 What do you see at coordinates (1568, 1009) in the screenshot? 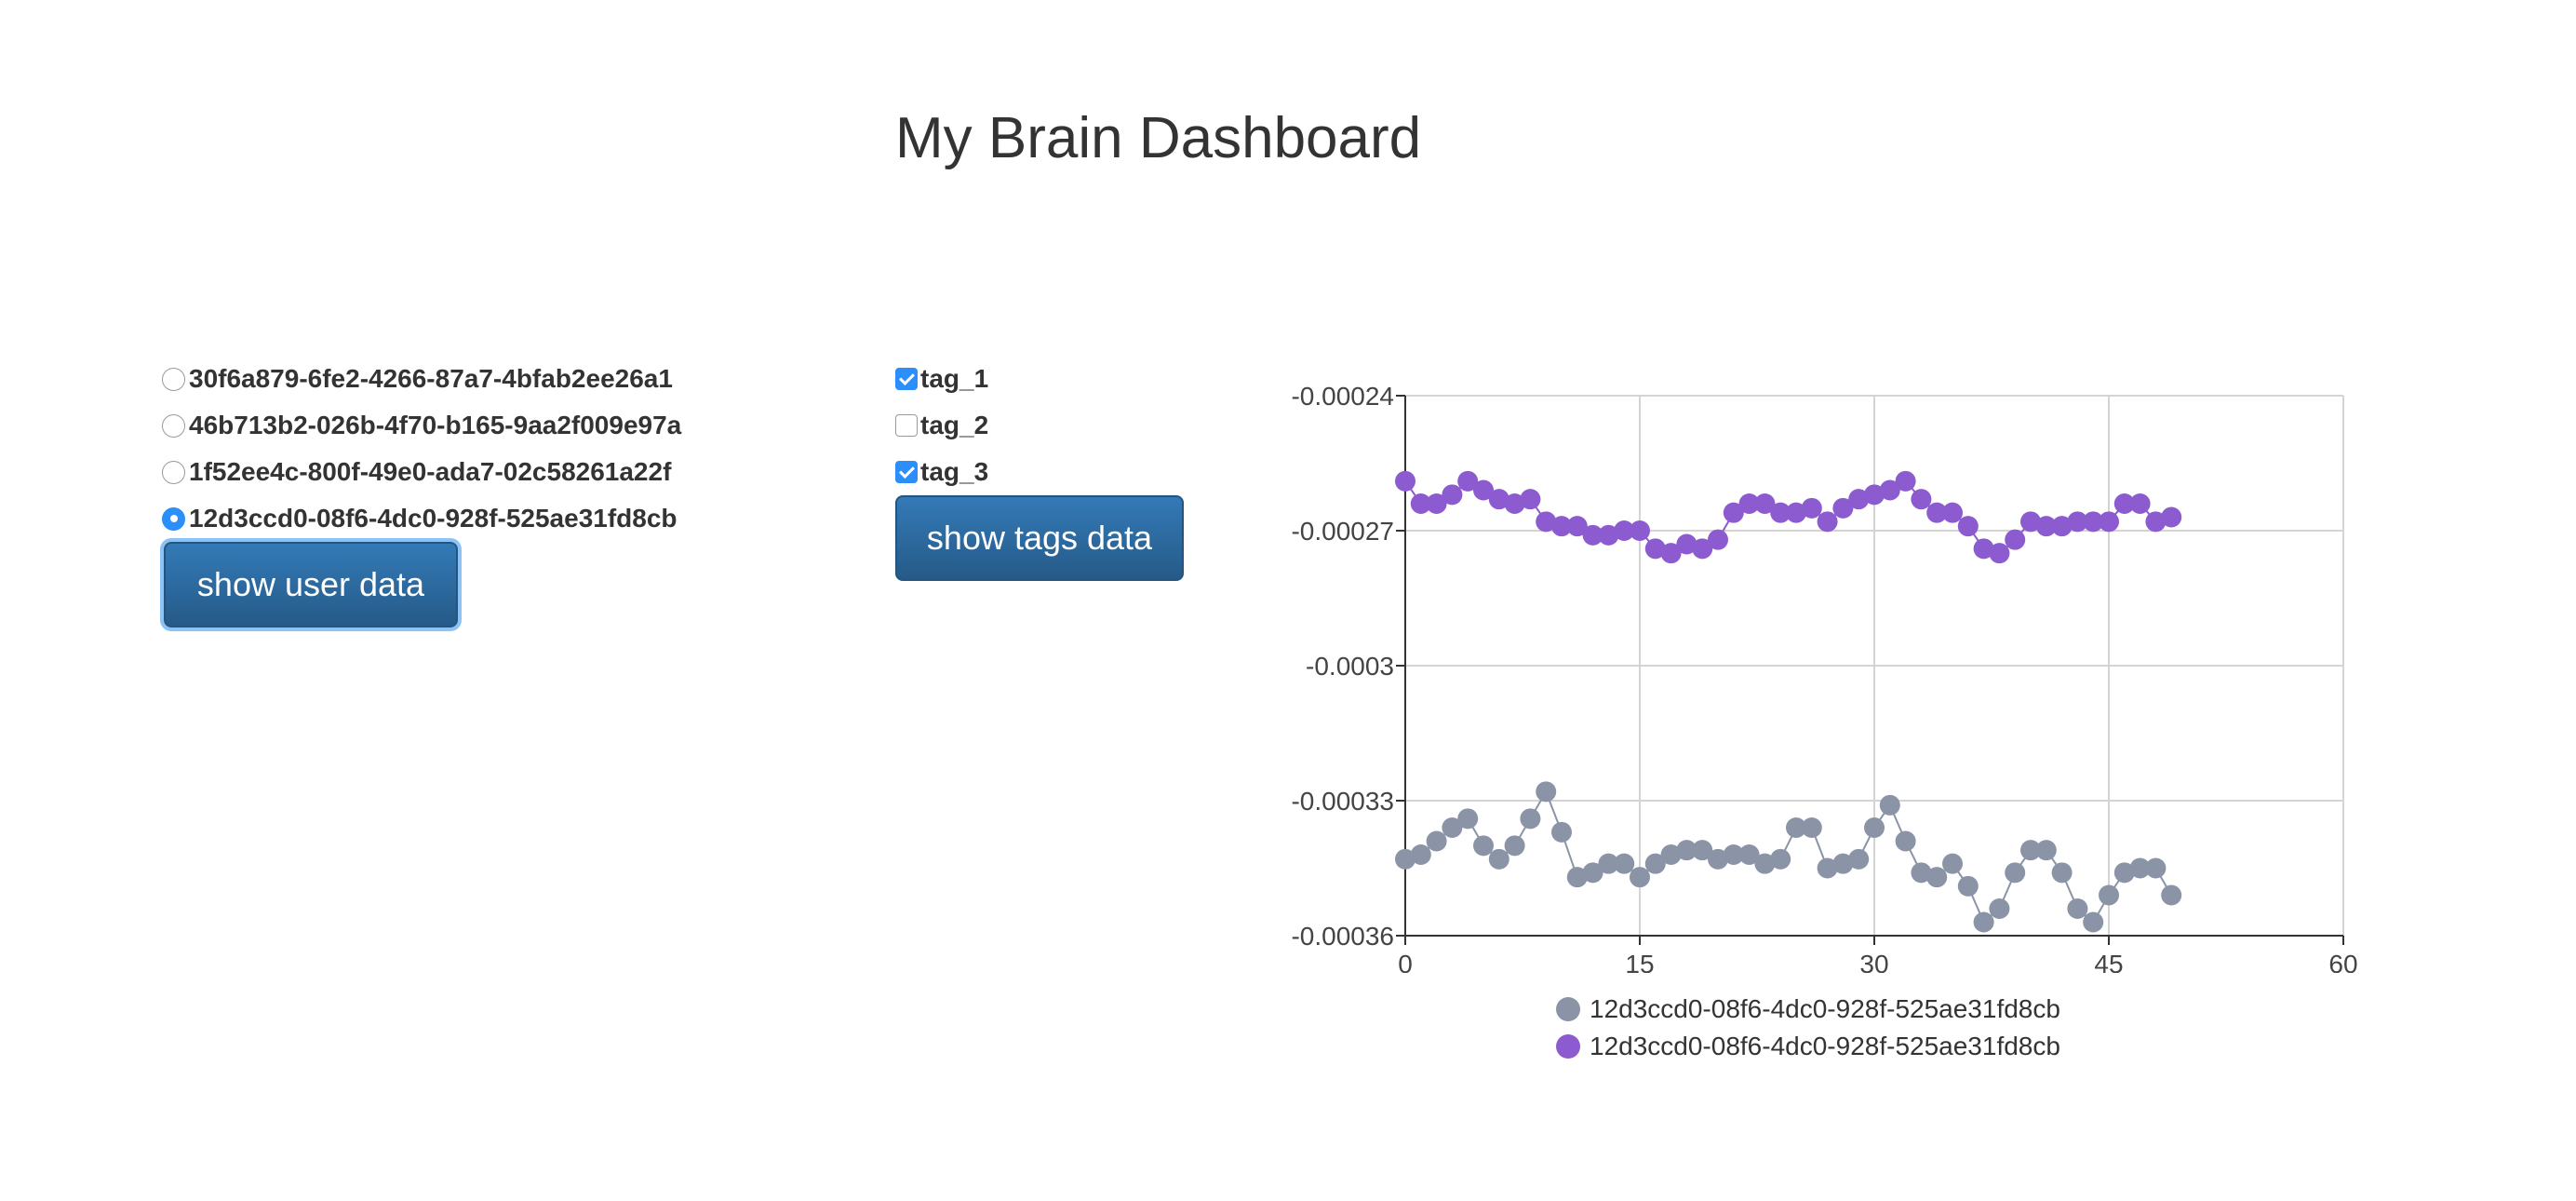
I see `legend-marker-gray` at bounding box center [1568, 1009].